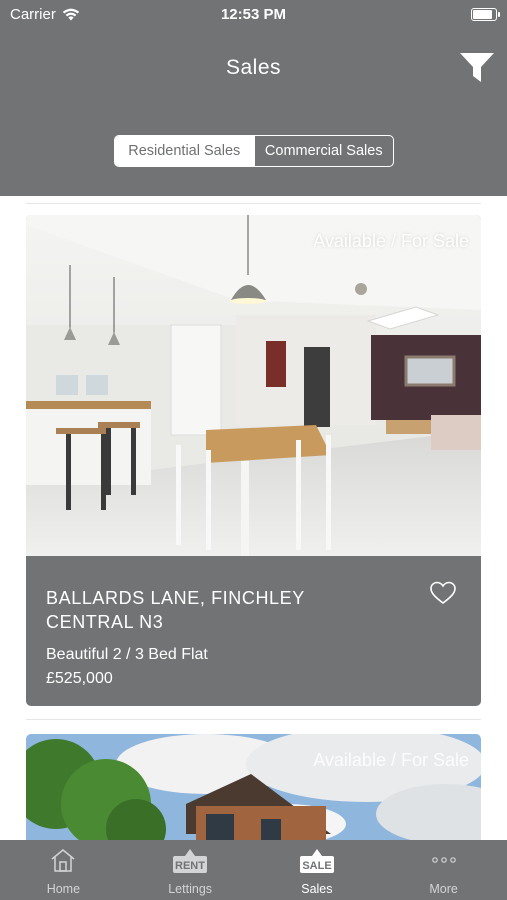 The width and height of the screenshot is (507, 900). What do you see at coordinates (190, 889) in the screenshot?
I see `tab-label-lettings: Lettings` at bounding box center [190, 889].